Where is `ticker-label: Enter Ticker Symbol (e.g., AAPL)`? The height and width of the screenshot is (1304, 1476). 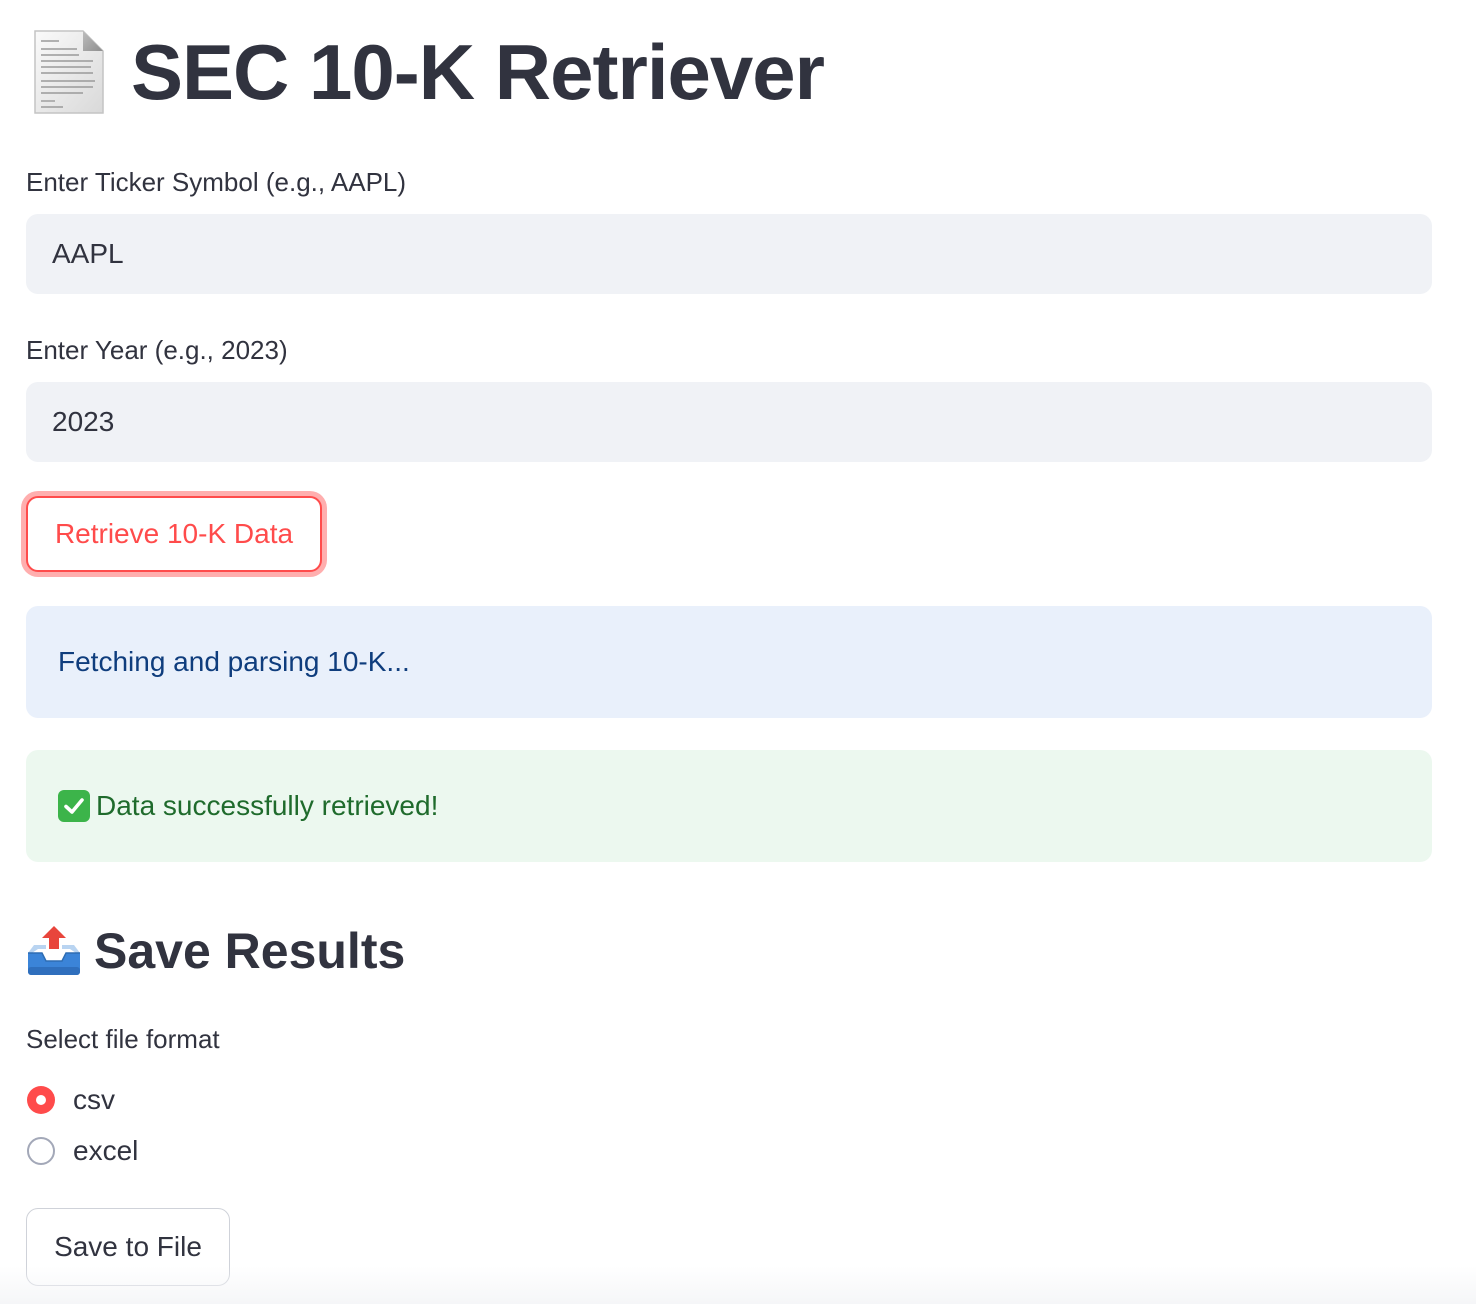
ticker-label: Enter Ticker Symbol (e.g., AAPL) is located at coordinates (216, 182).